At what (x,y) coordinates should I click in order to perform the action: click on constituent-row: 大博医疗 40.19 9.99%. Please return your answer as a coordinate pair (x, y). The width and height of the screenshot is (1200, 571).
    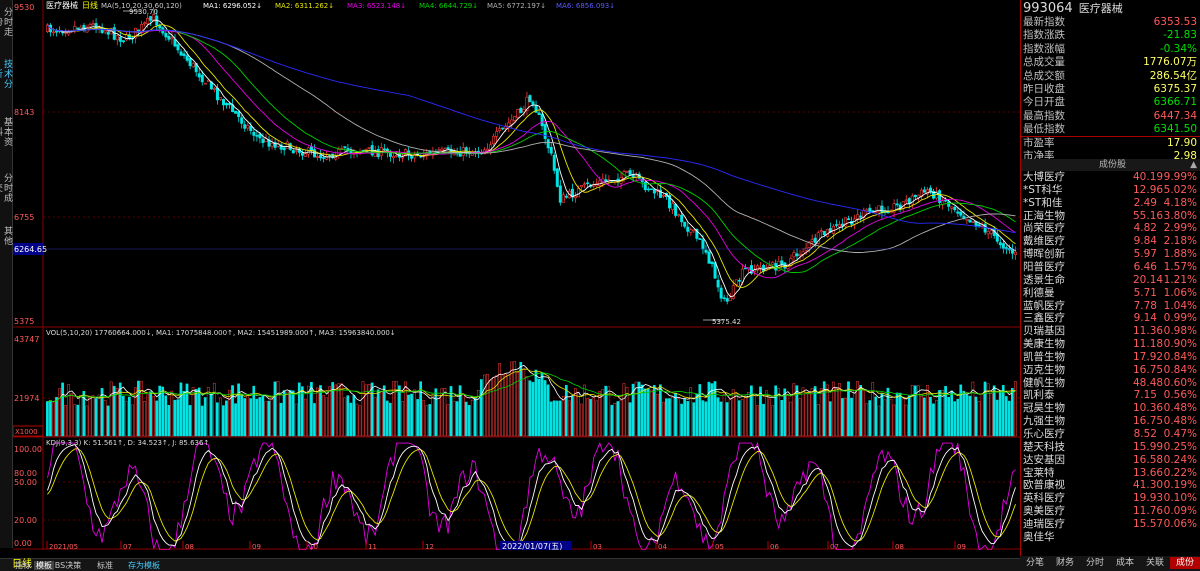
    Looking at the image, I should click on (1110, 177).